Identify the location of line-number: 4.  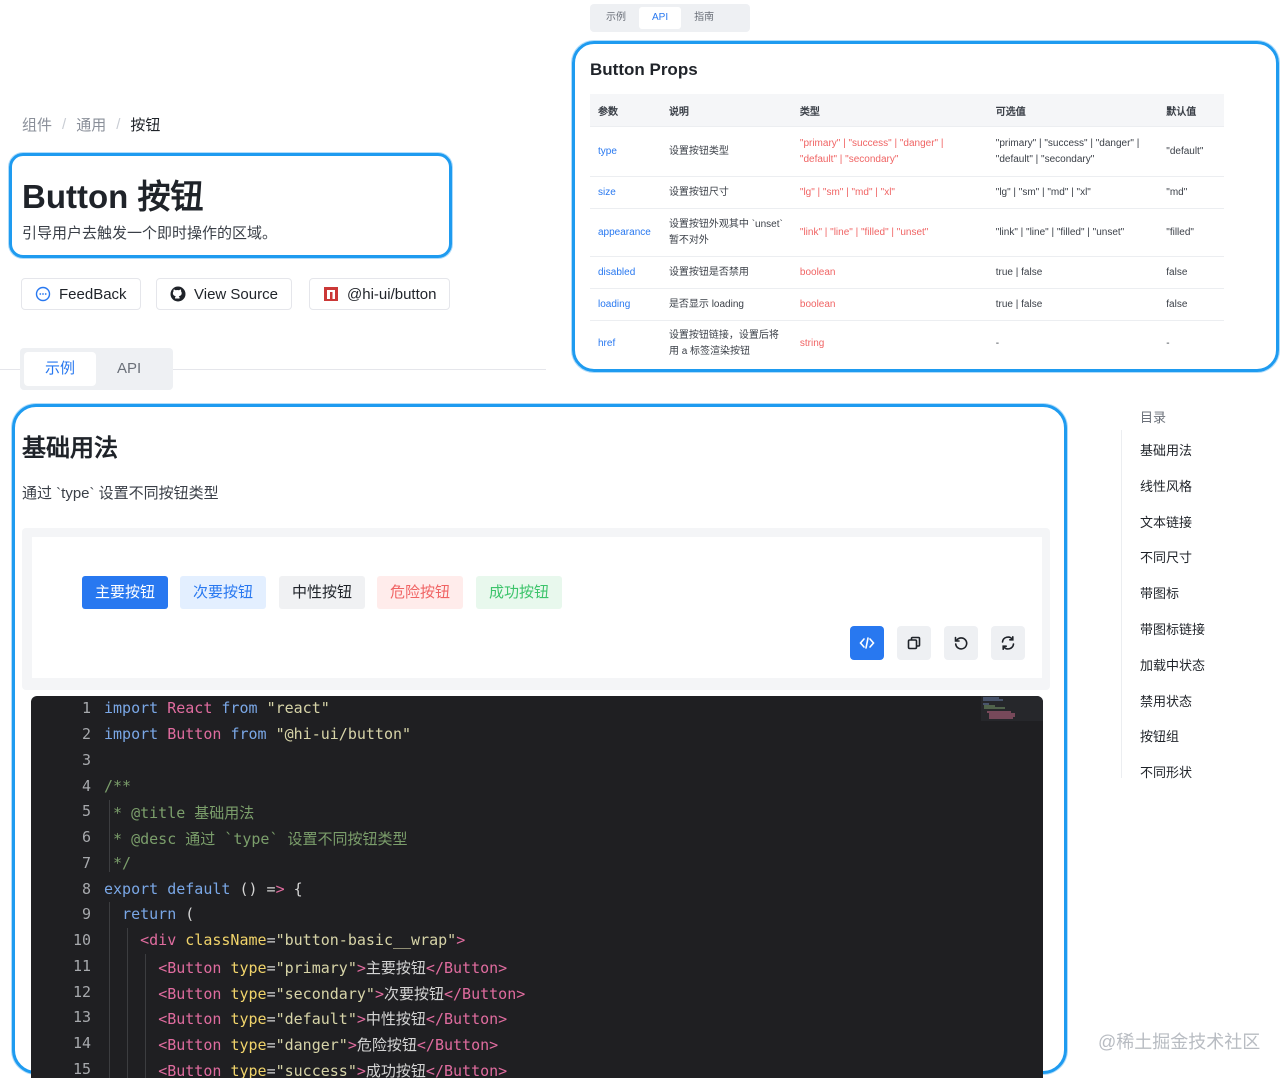
(86, 786).